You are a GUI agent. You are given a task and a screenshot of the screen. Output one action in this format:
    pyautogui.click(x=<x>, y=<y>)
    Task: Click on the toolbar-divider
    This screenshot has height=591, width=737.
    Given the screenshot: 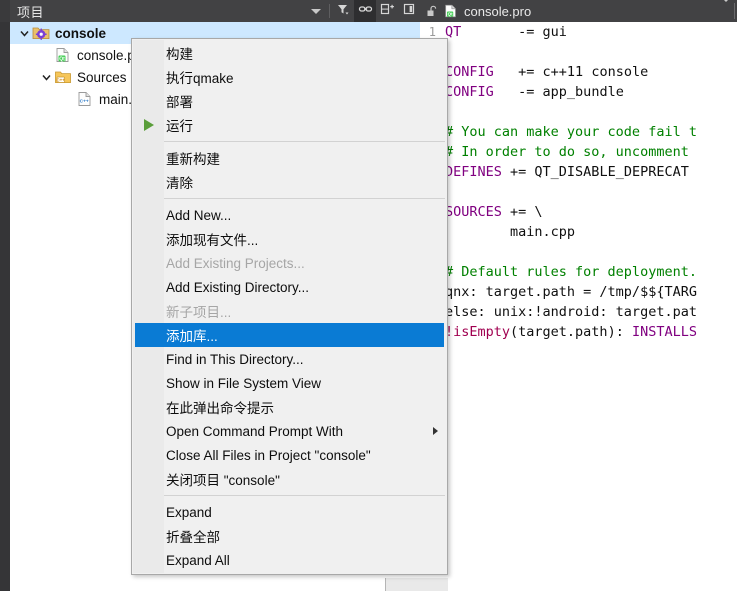 What is the action you would take?
    pyautogui.click(x=329, y=11)
    